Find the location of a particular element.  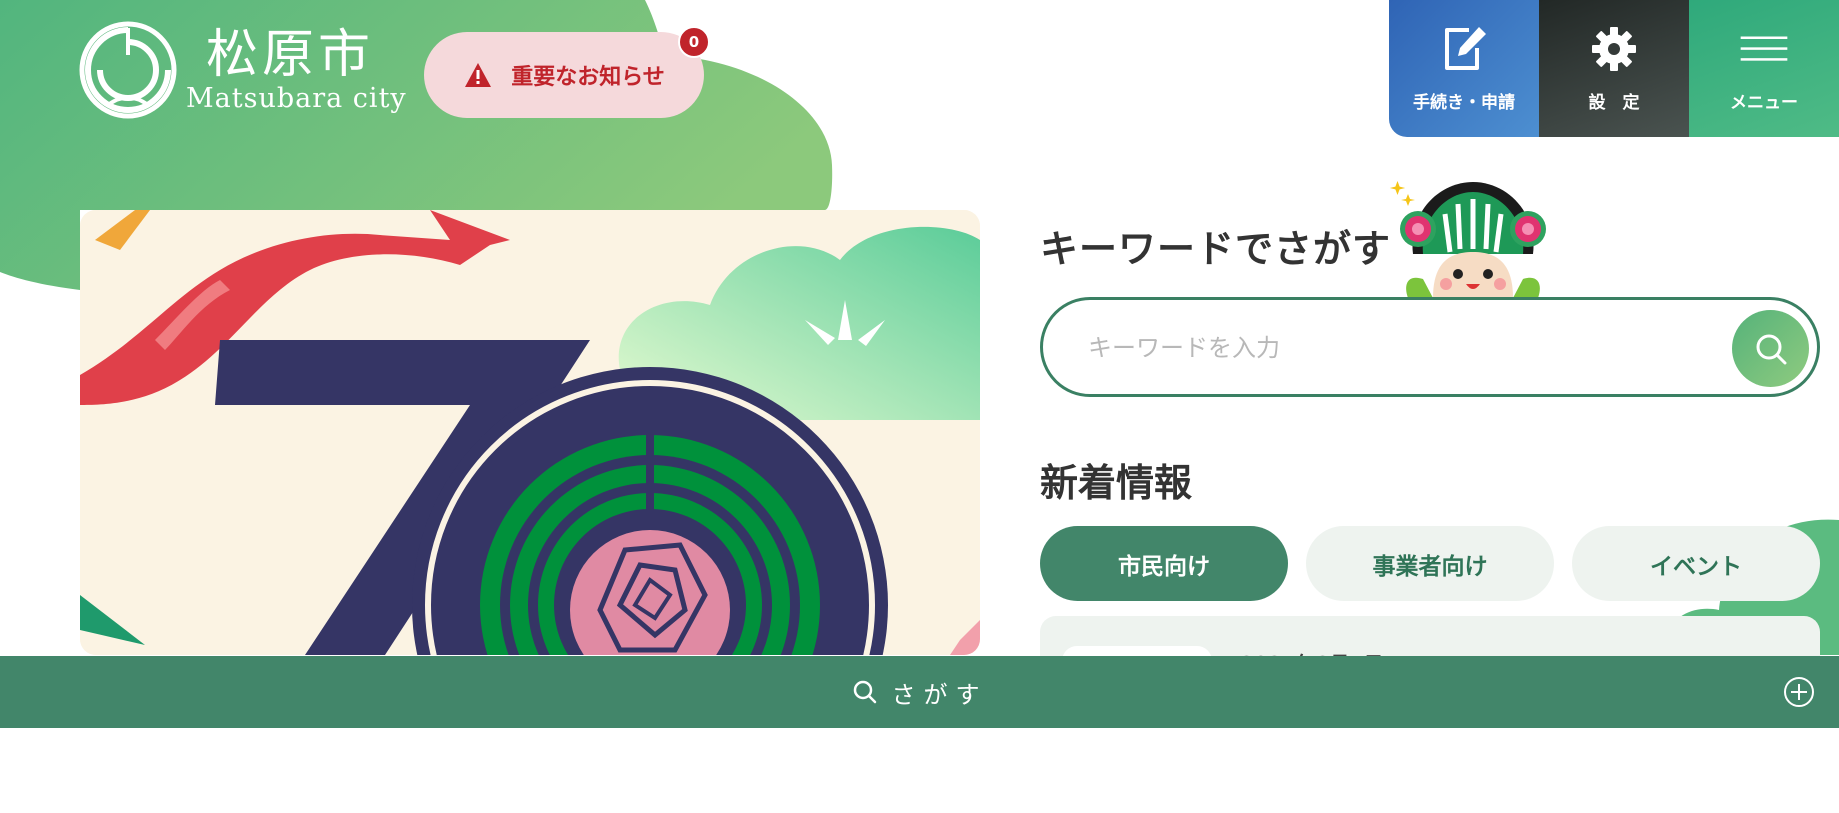

tab-citizens: 市民向け is located at coordinates (1164, 563).